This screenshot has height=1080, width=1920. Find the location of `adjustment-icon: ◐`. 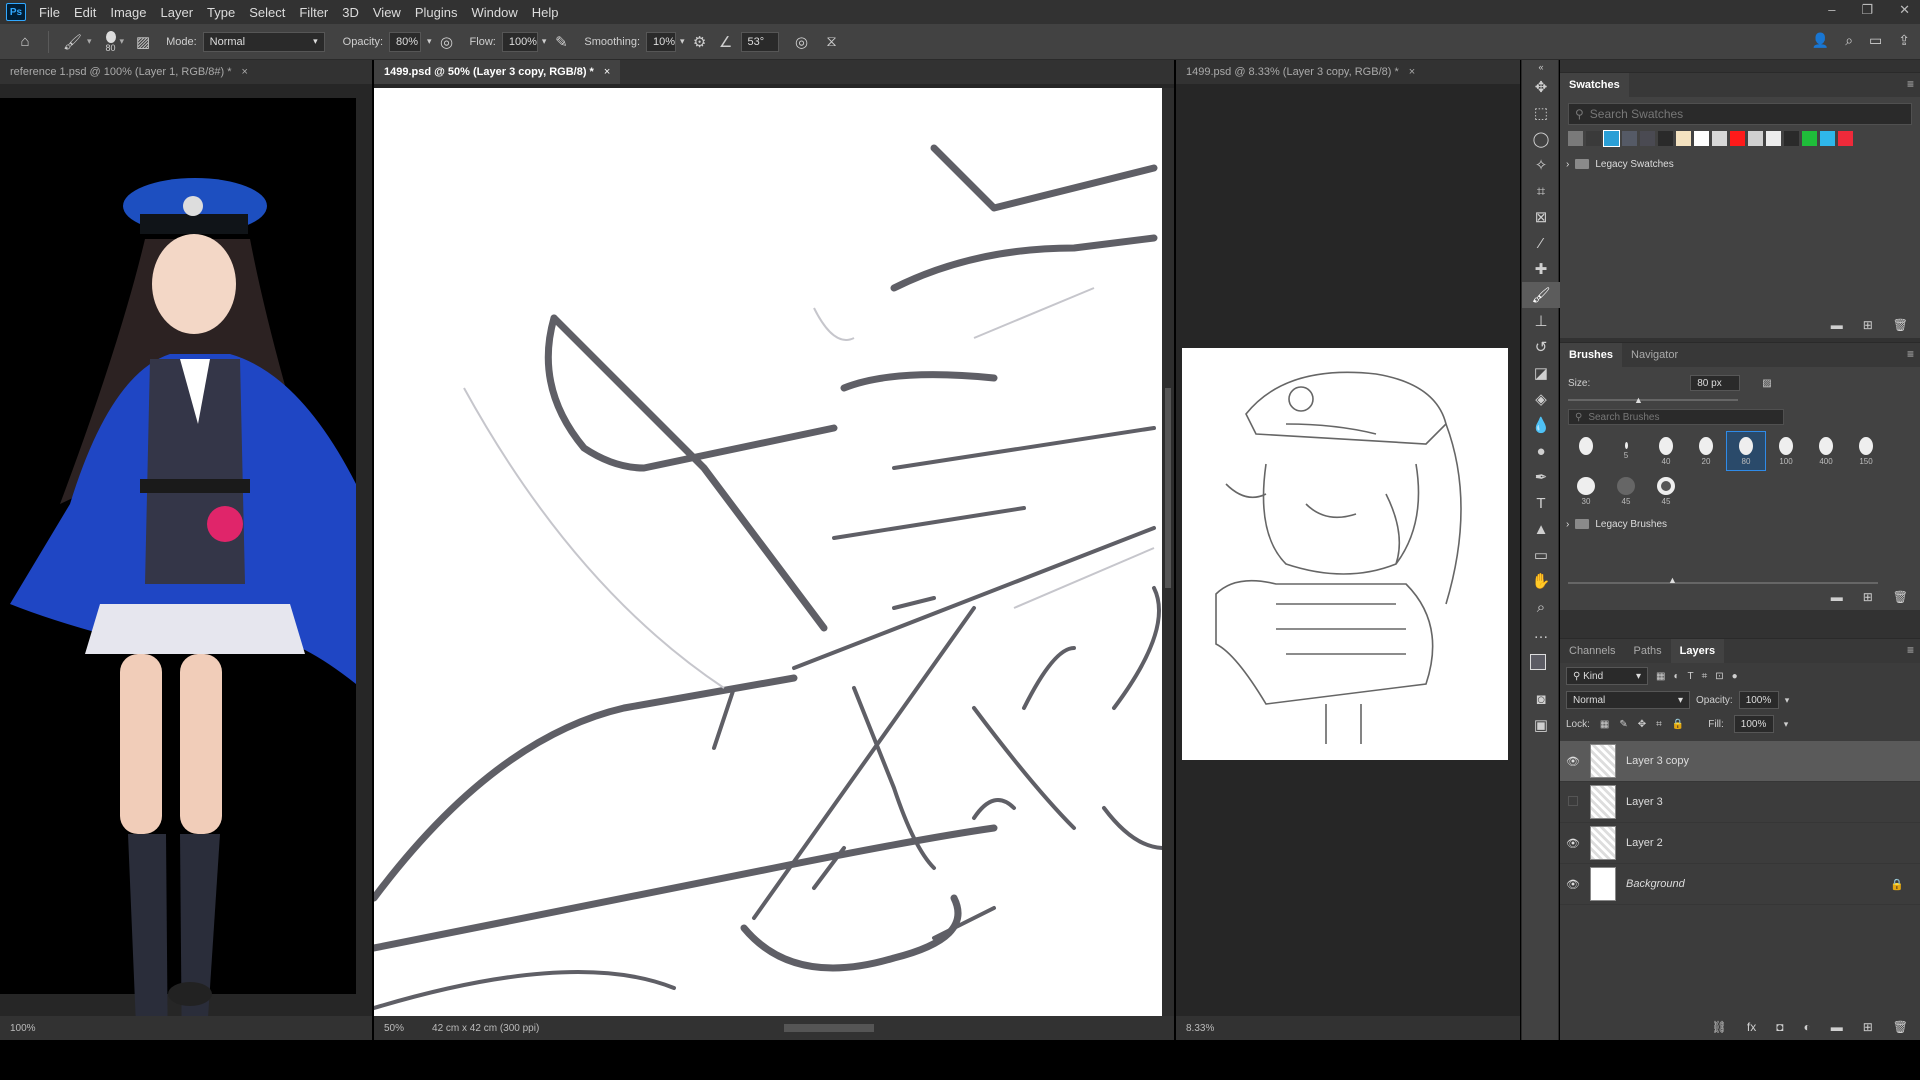

adjustment-icon: ◐ is located at coordinates (1806, 1027).